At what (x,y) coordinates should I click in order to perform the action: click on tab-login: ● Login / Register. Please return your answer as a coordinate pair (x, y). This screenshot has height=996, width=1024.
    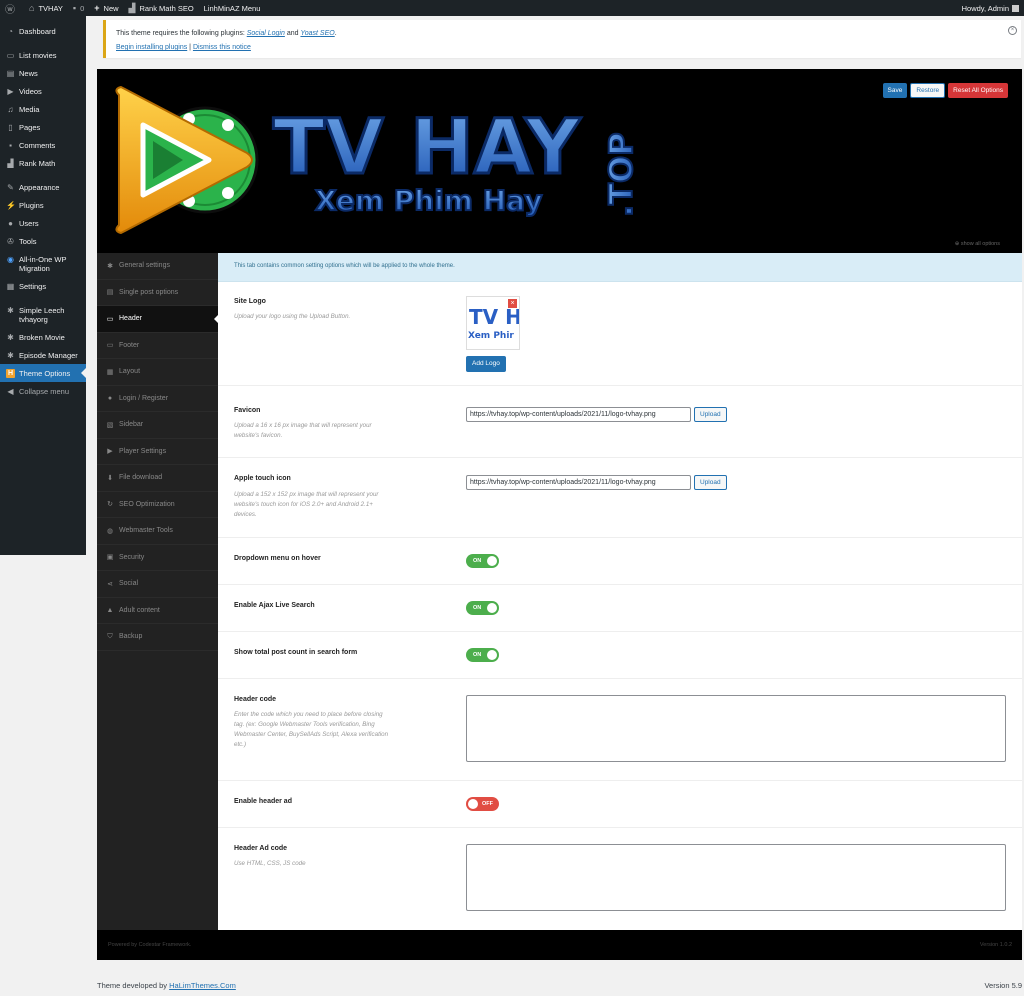
    Looking at the image, I should click on (157, 399).